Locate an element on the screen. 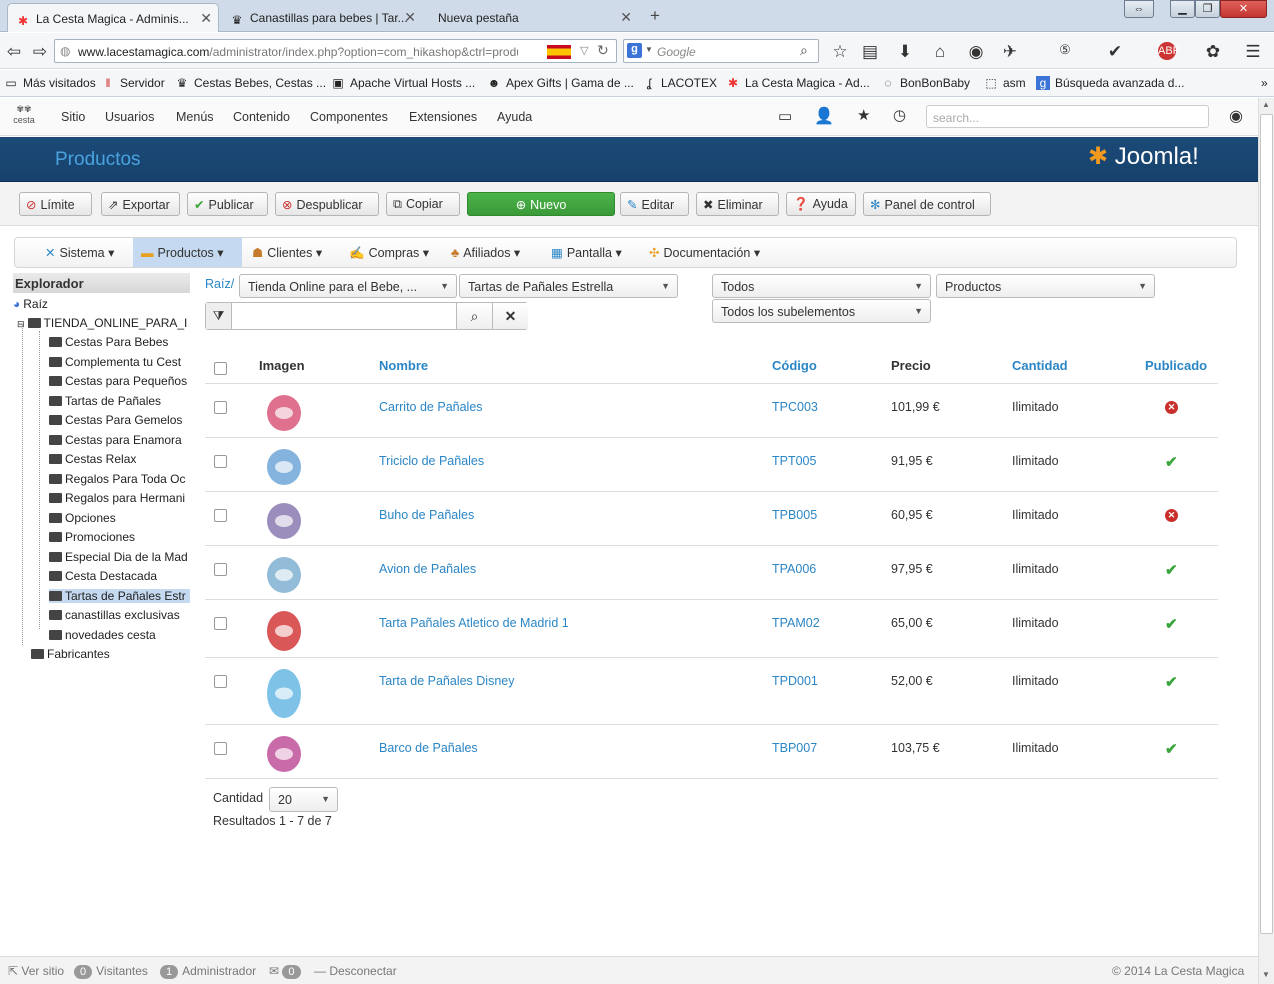 The width and height of the screenshot is (1274, 984). tab-canastillas: ♛ Canastillas para bebes | Tar... ✕ is located at coordinates (322, 17).